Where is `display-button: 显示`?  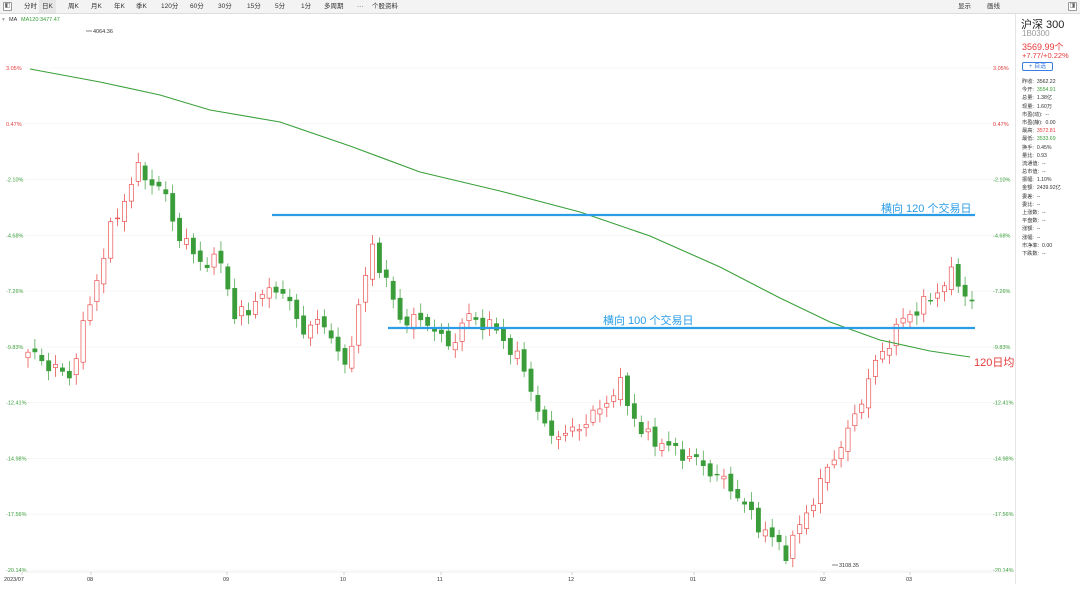 display-button: 显示 is located at coordinates (964, 6).